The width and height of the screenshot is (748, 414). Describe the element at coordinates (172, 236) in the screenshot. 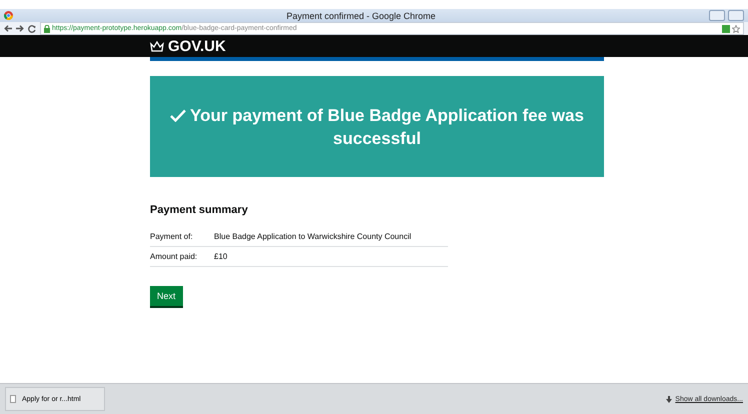

I see `row-label: Payment of:` at that location.